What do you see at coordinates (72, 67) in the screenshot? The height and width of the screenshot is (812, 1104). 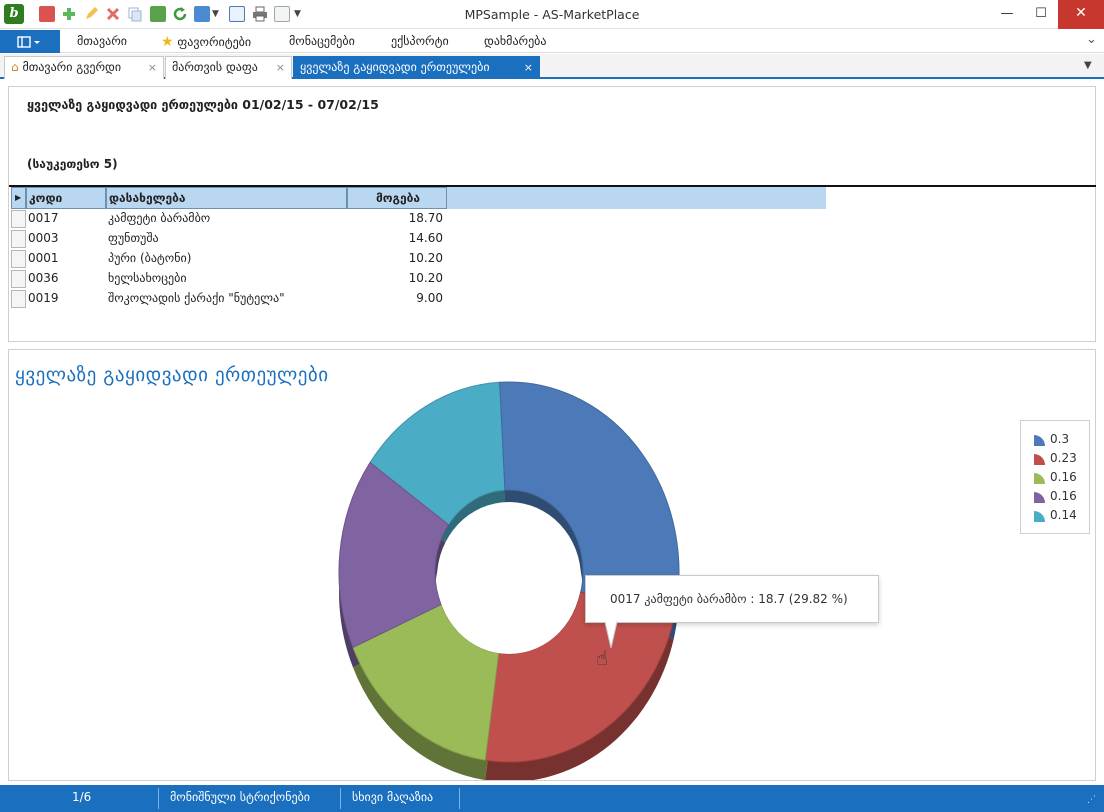 I see `tab-label: მთავარი გვერდი` at bounding box center [72, 67].